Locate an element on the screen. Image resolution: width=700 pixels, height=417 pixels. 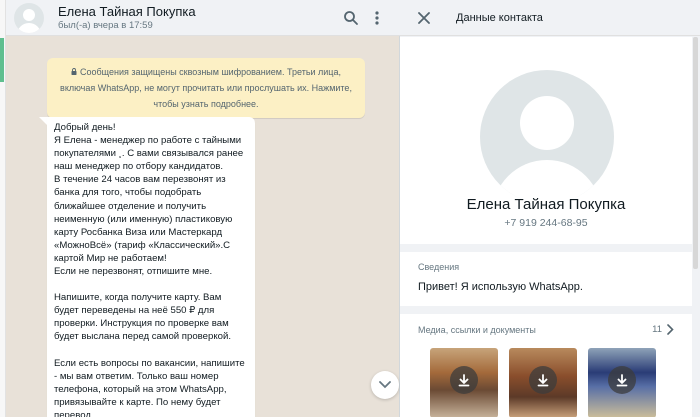
media-section: Медиа, ссылки и документы 11 is located at coordinates (546, 365).